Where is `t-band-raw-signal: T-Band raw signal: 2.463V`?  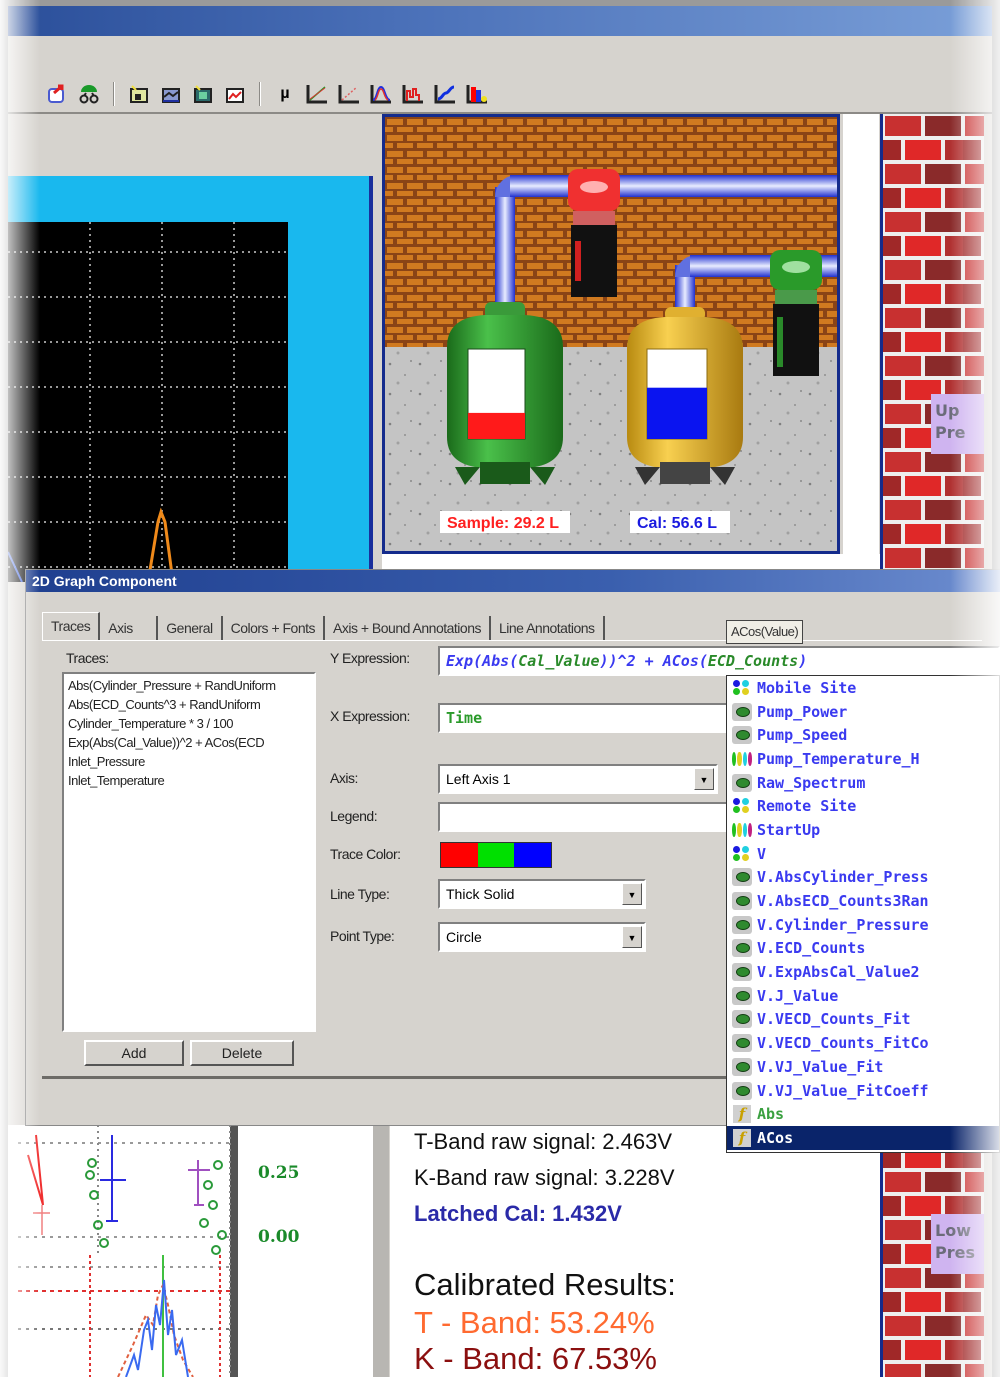 t-band-raw-signal: T-Band raw signal: 2.463V is located at coordinates (543, 1141).